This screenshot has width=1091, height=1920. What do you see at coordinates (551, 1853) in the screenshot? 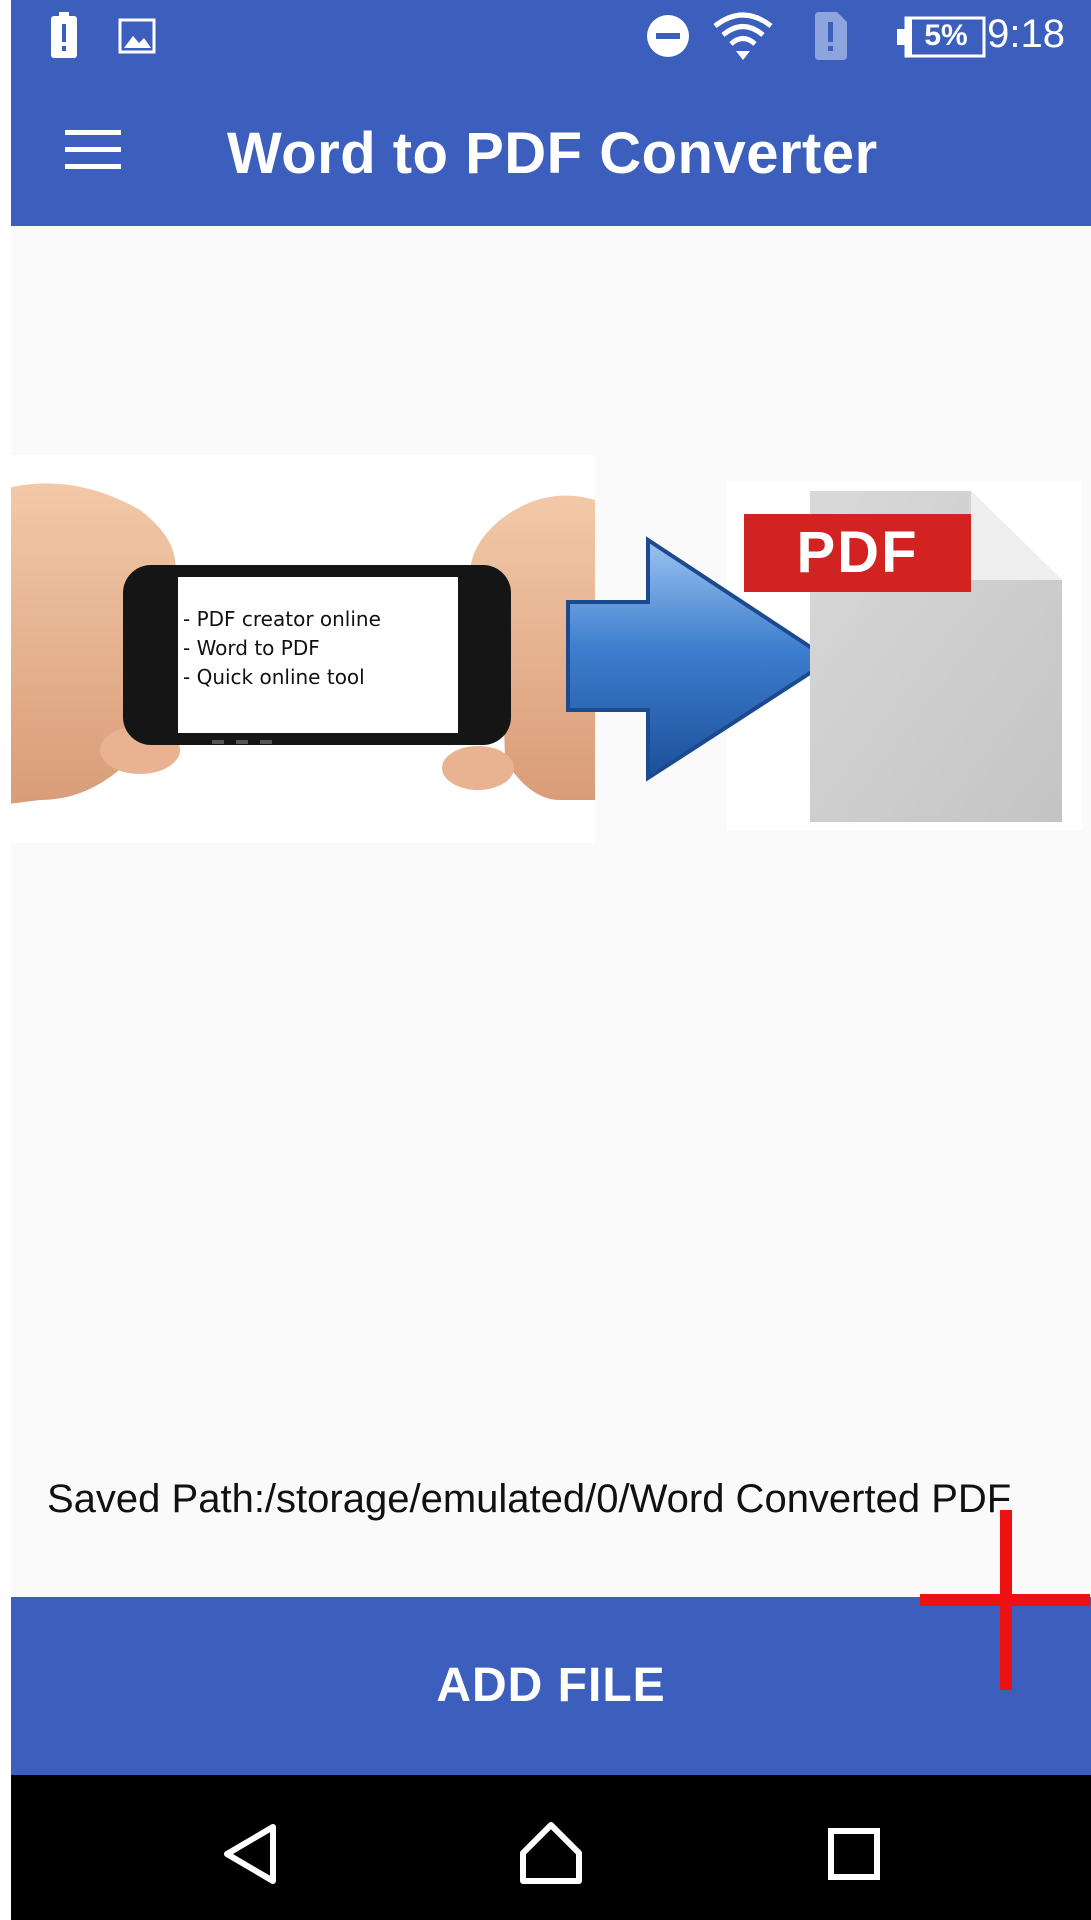
I see `home-icon` at bounding box center [551, 1853].